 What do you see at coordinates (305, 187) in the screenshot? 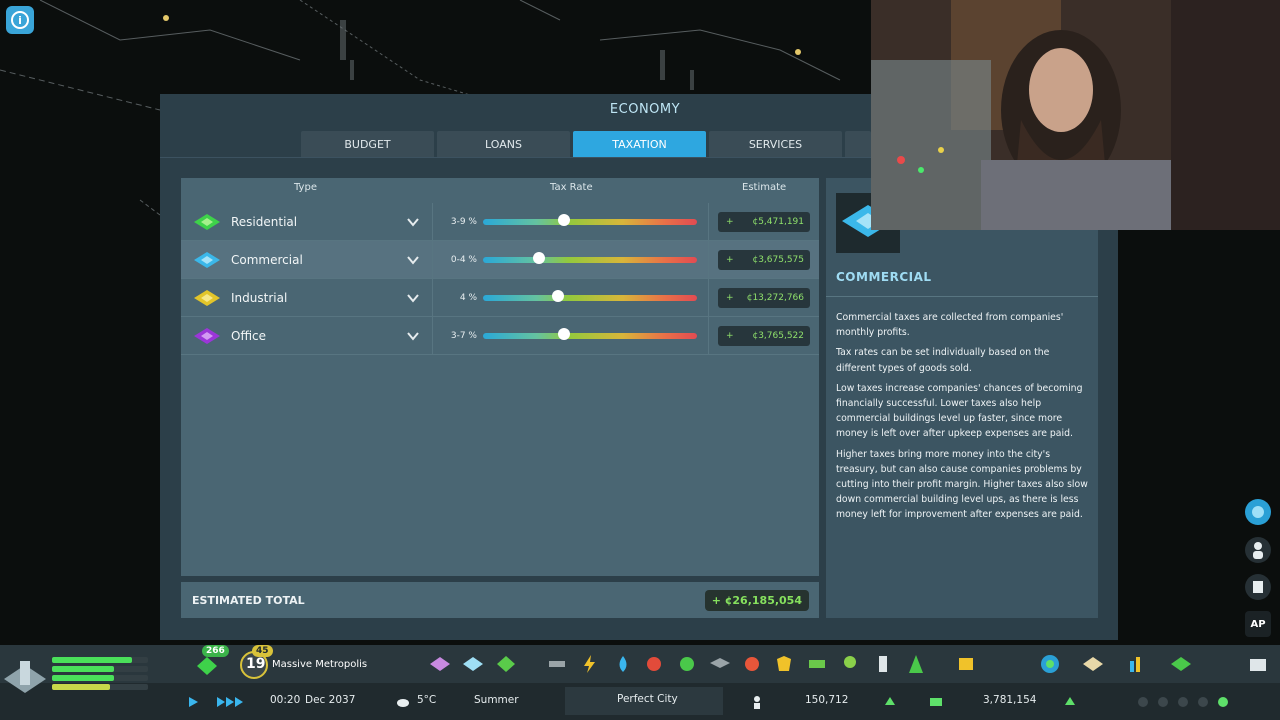
I see `column-header-type: Type` at bounding box center [305, 187].